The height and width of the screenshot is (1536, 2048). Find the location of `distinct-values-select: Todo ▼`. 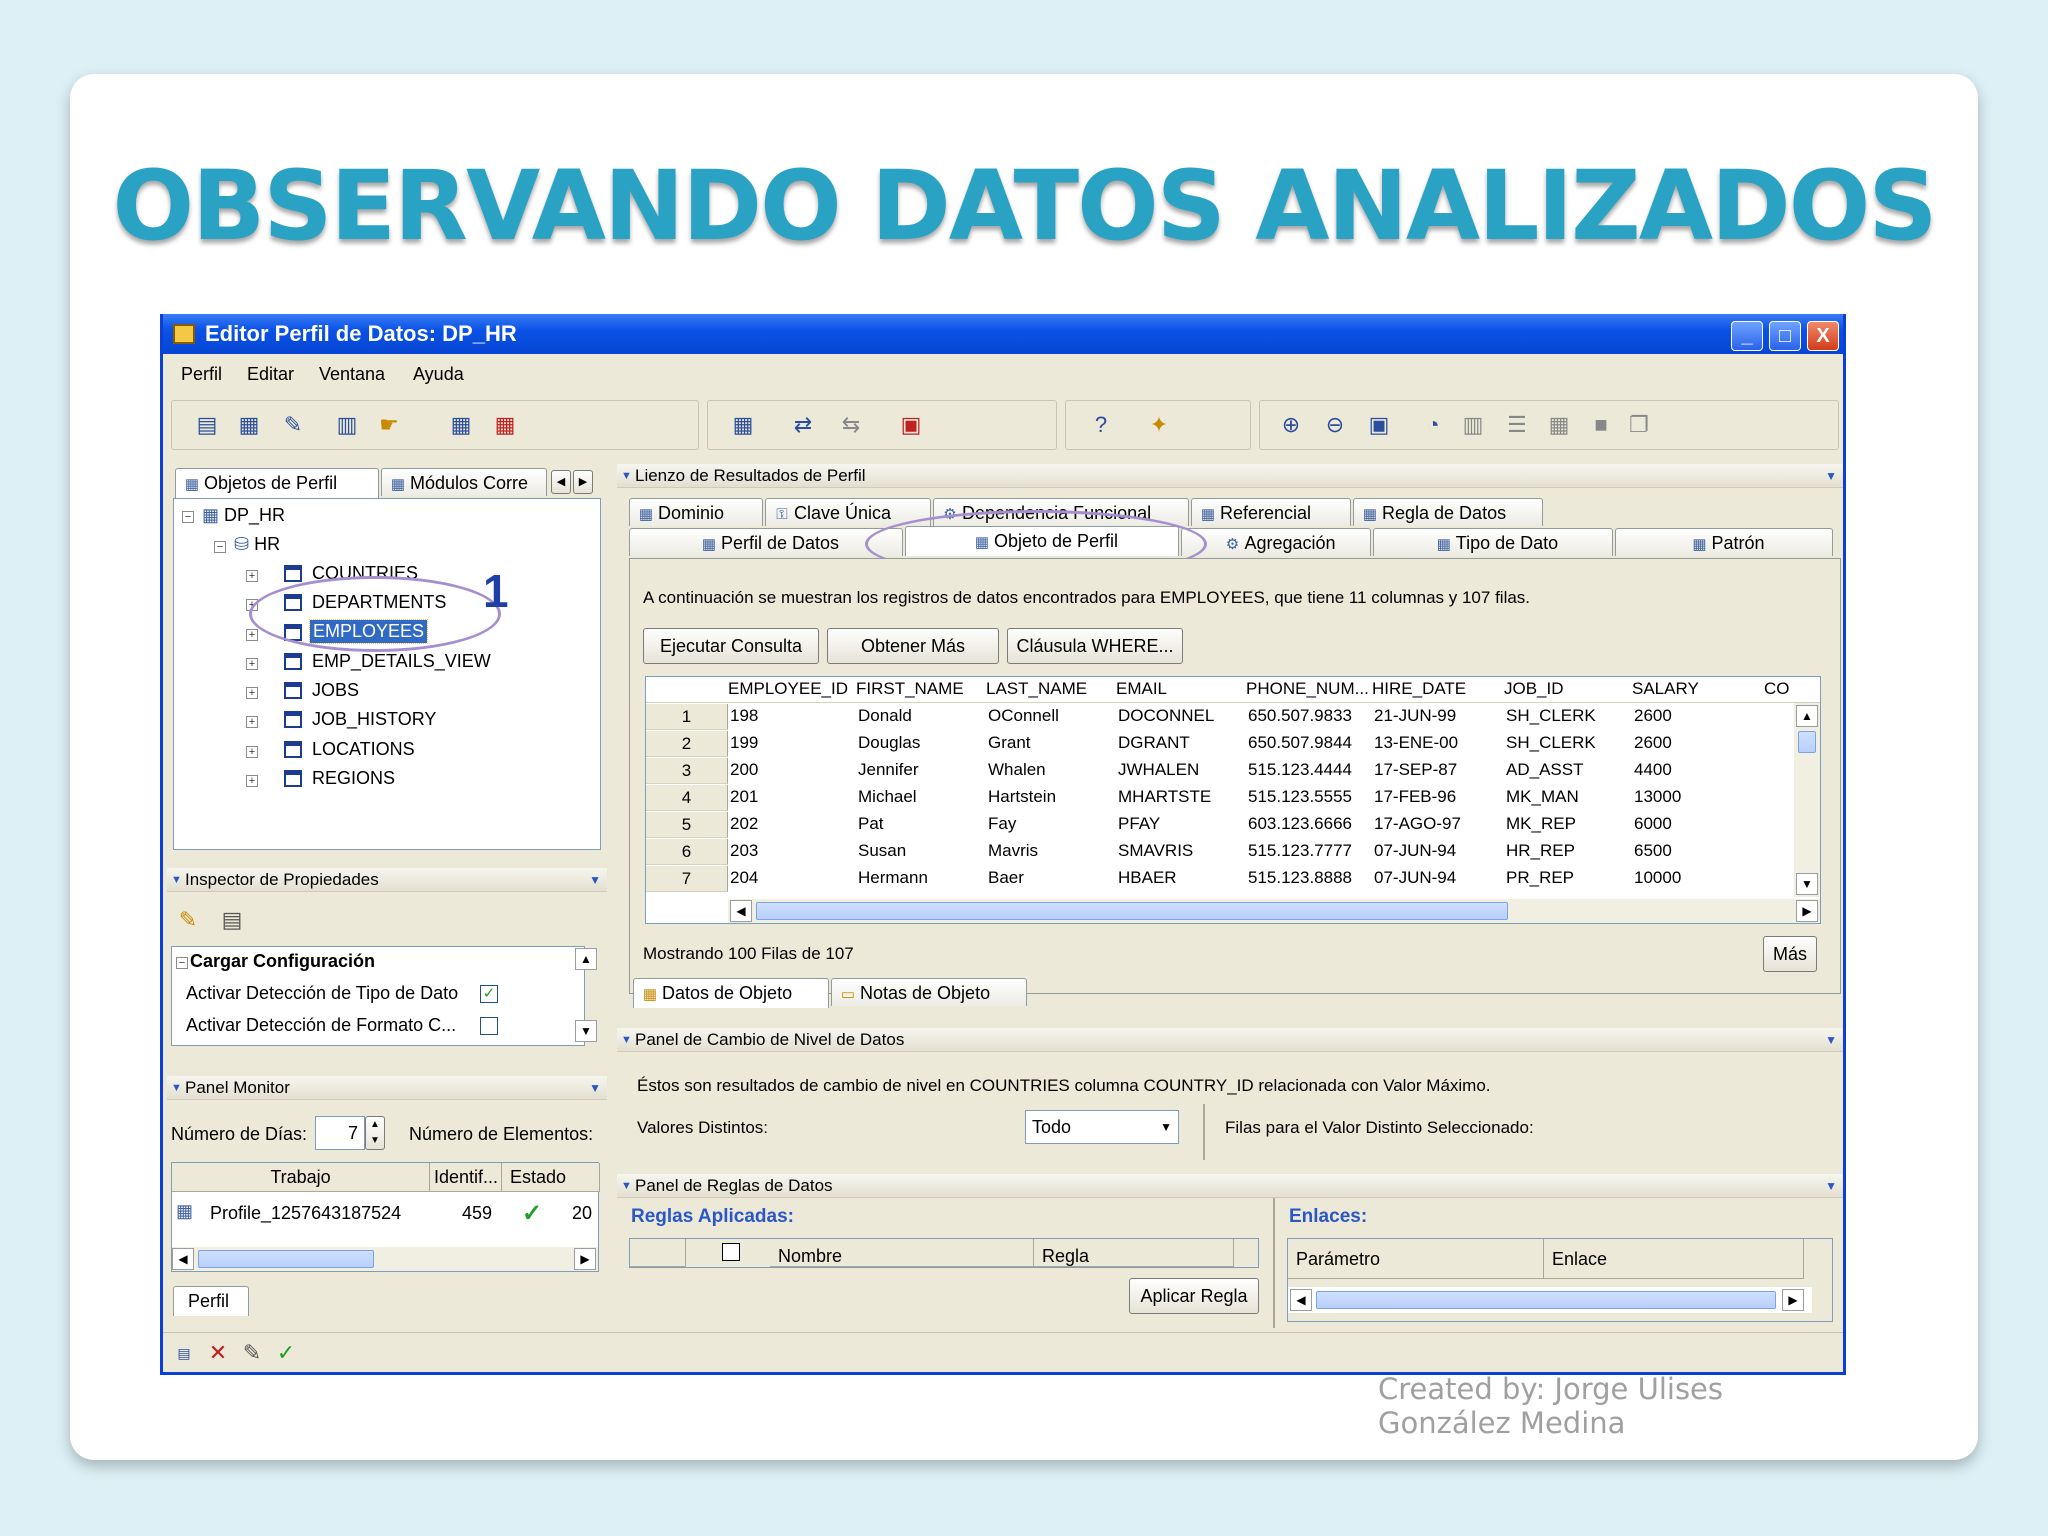

distinct-values-select: Todo ▼ is located at coordinates (1102, 1127).